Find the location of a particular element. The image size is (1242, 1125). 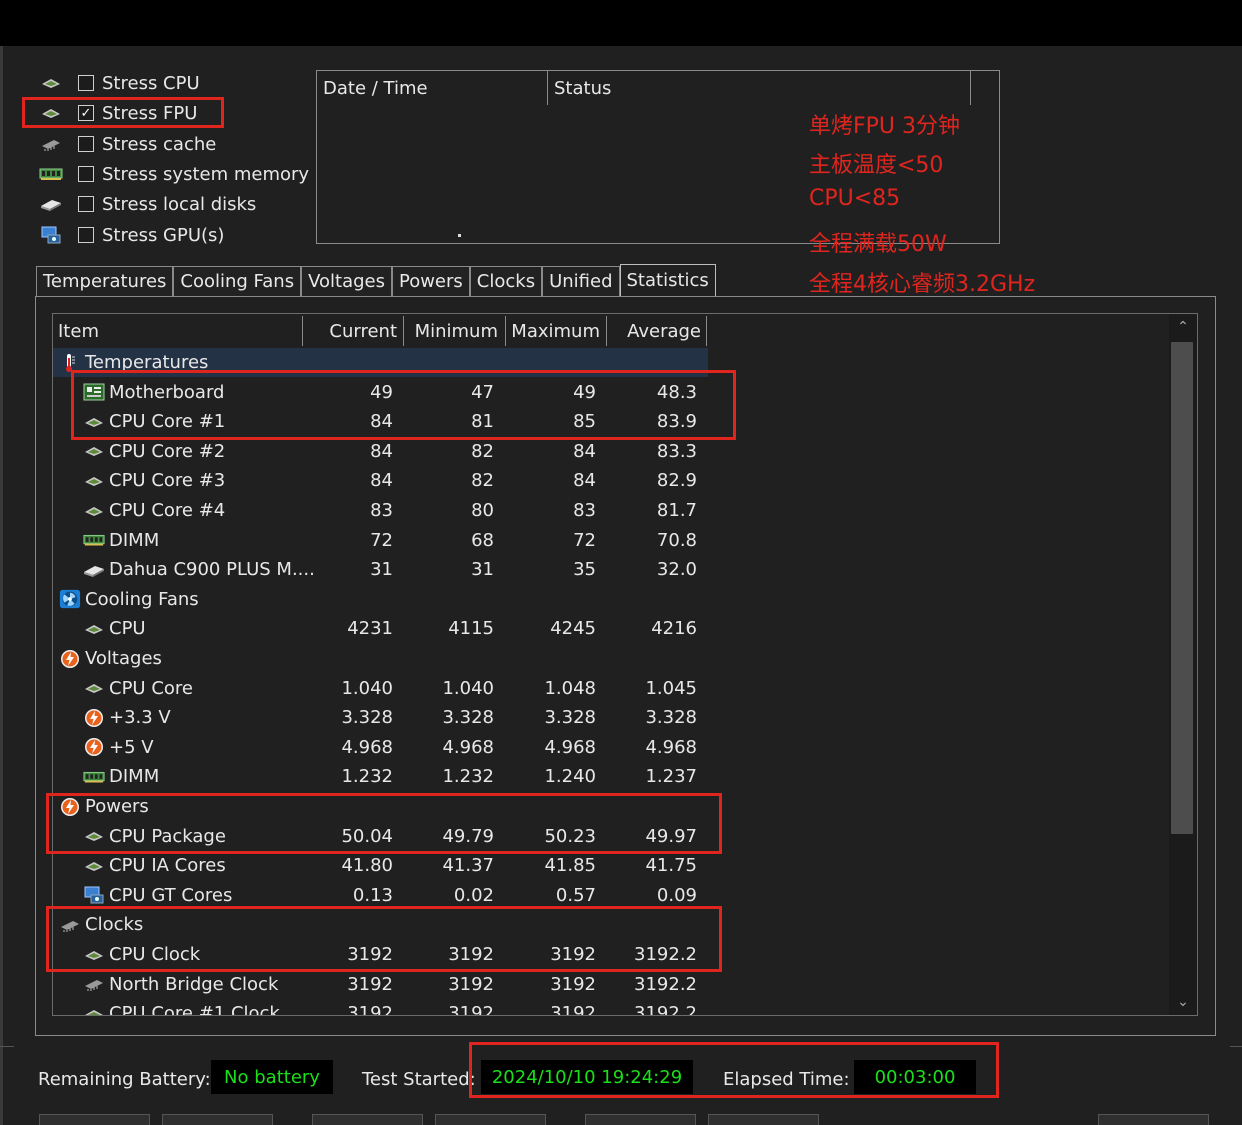

cell-average: 41.75 is located at coordinates (671, 866).